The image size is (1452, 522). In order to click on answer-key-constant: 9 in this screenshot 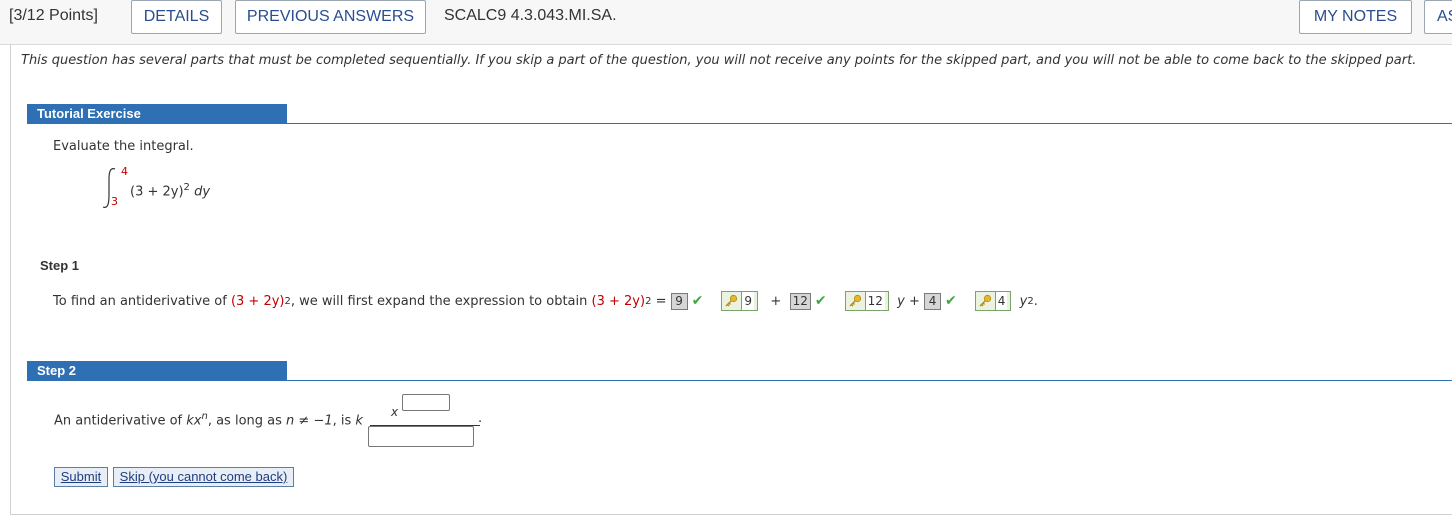, I will do `click(739, 301)`.